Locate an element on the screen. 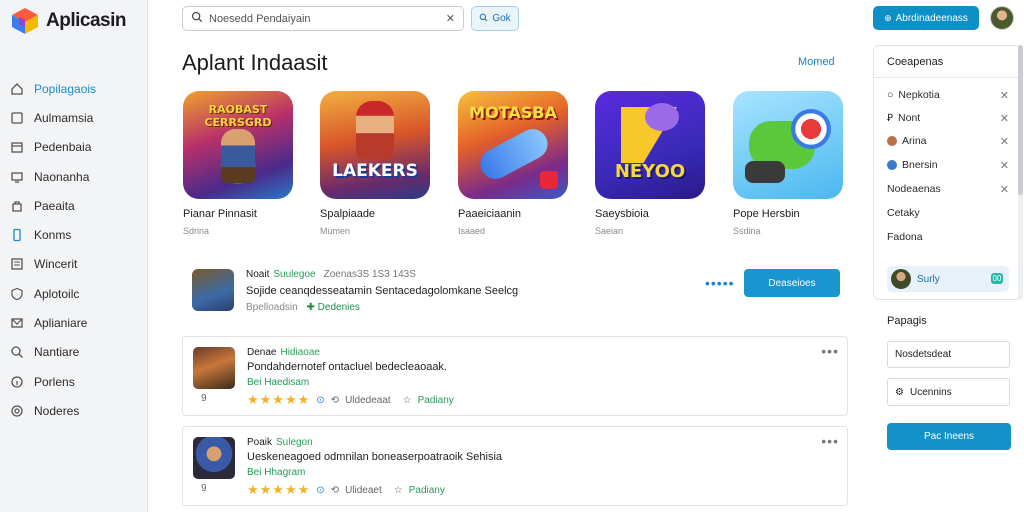  settings-icon: ⚙ is located at coordinates (899, 392).